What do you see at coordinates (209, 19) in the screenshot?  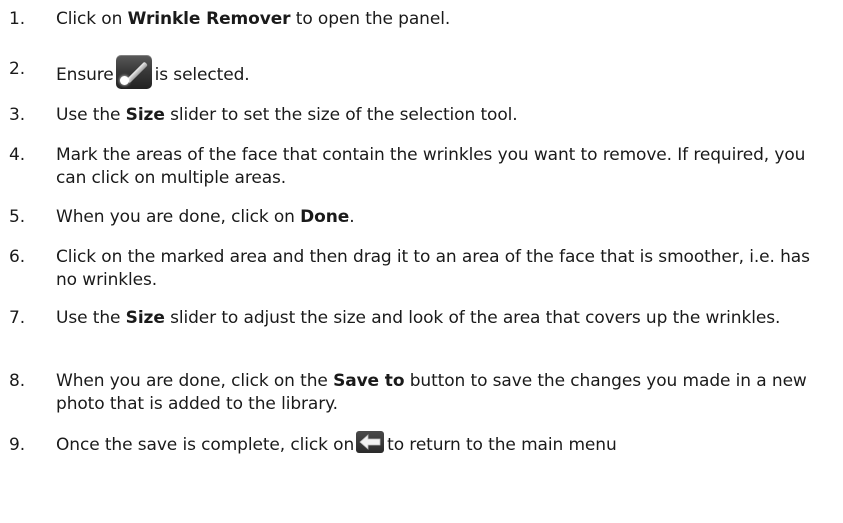 I see `ui-term: Wrinkle Remover` at bounding box center [209, 19].